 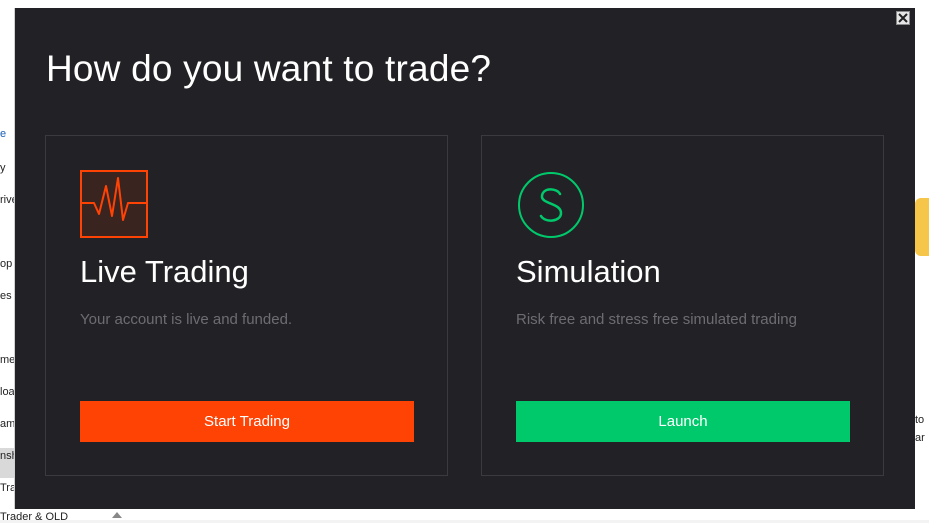 What do you see at coordinates (186, 319) in the screenshot?
I see `live-trading-description: Your account is live and funded.` at bounding box center [186, 319].